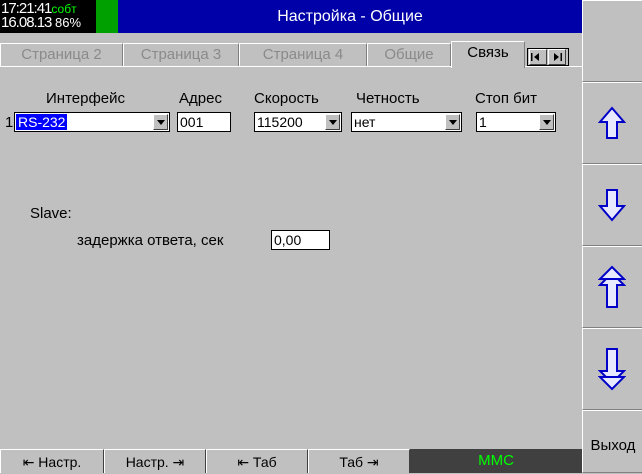 Image resolution: width=642 pixels, height=474 pixels. I want to click on tab-page-4: Страница 4, so click(303, 54).